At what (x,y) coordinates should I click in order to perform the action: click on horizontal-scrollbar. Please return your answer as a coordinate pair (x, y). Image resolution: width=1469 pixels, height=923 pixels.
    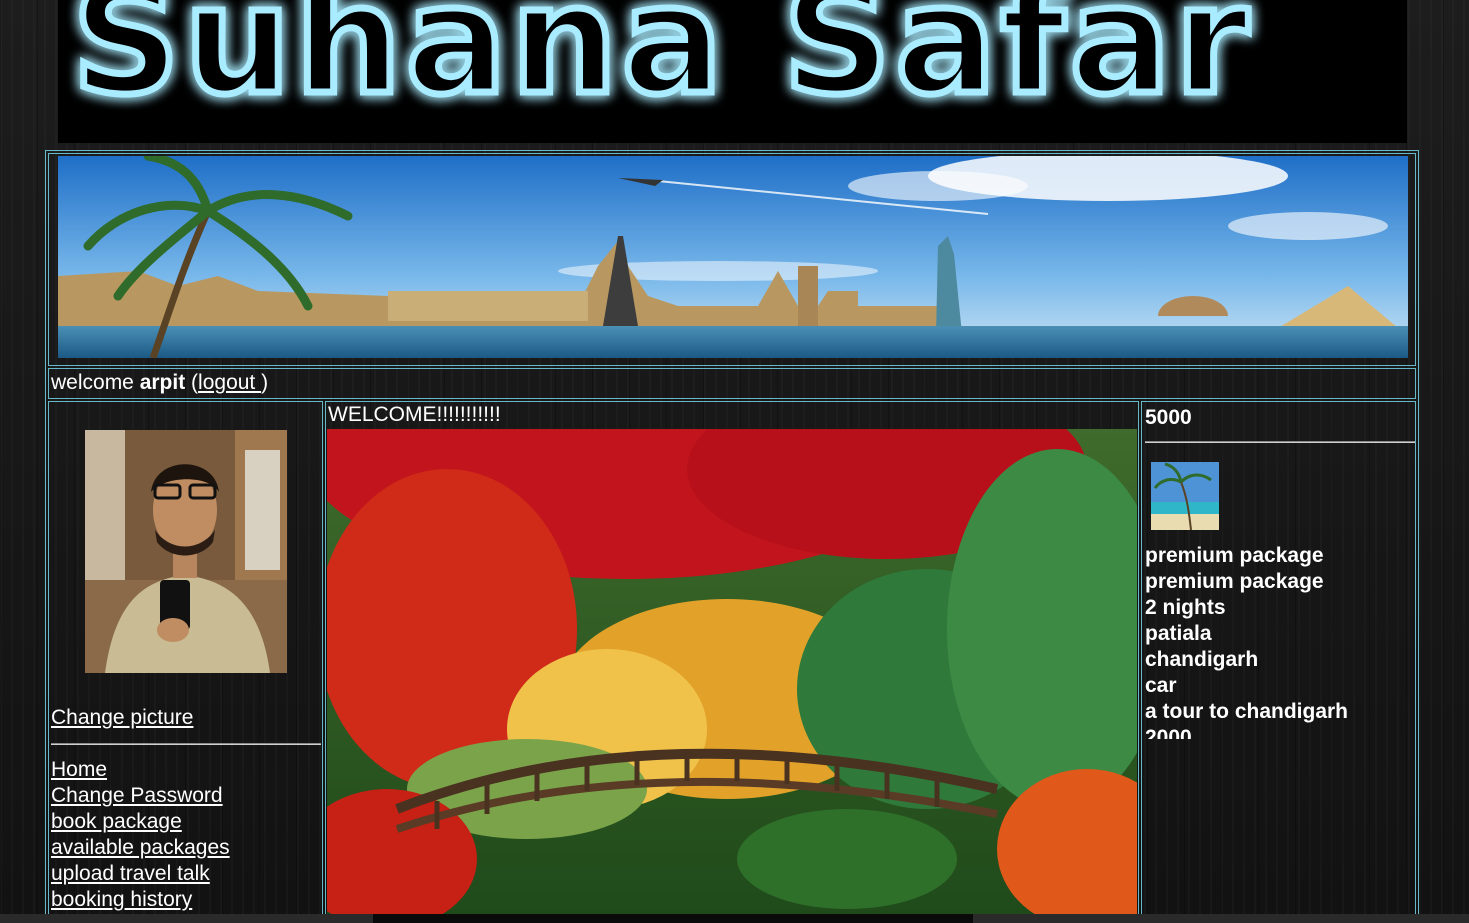
    Looking at the image, I should click on (734, 918).